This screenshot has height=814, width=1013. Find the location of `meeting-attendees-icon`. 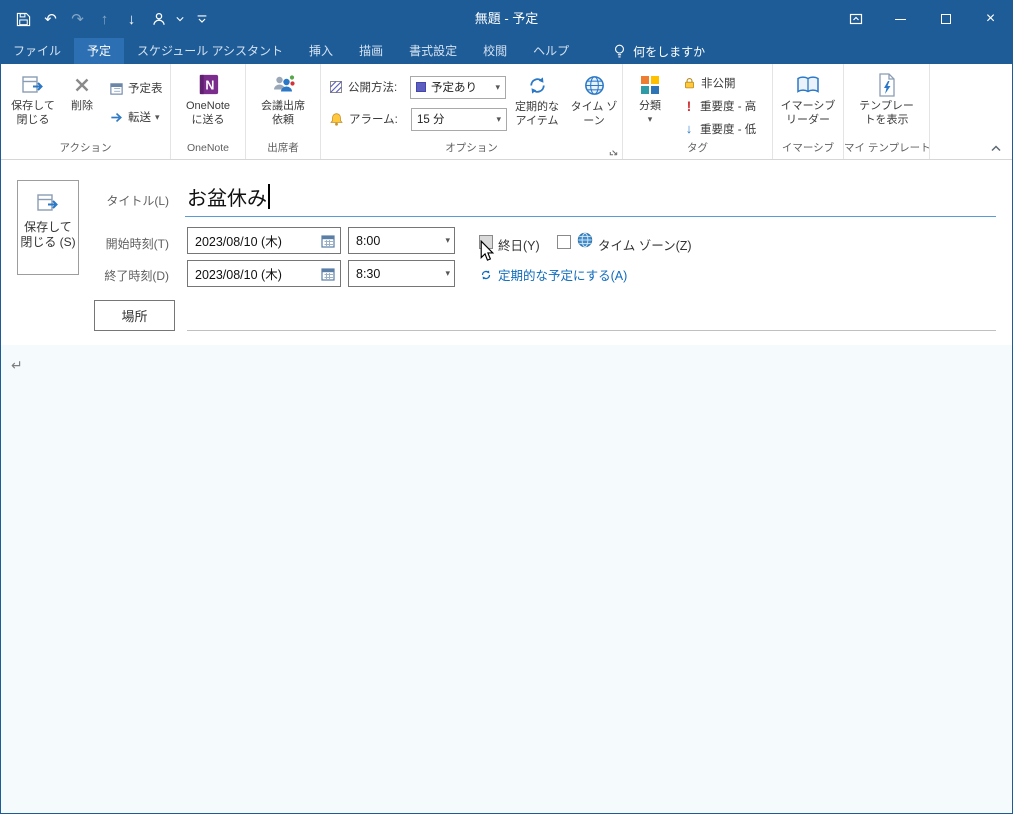

meeting-attendees-icon is located at coordinates (283, 84).